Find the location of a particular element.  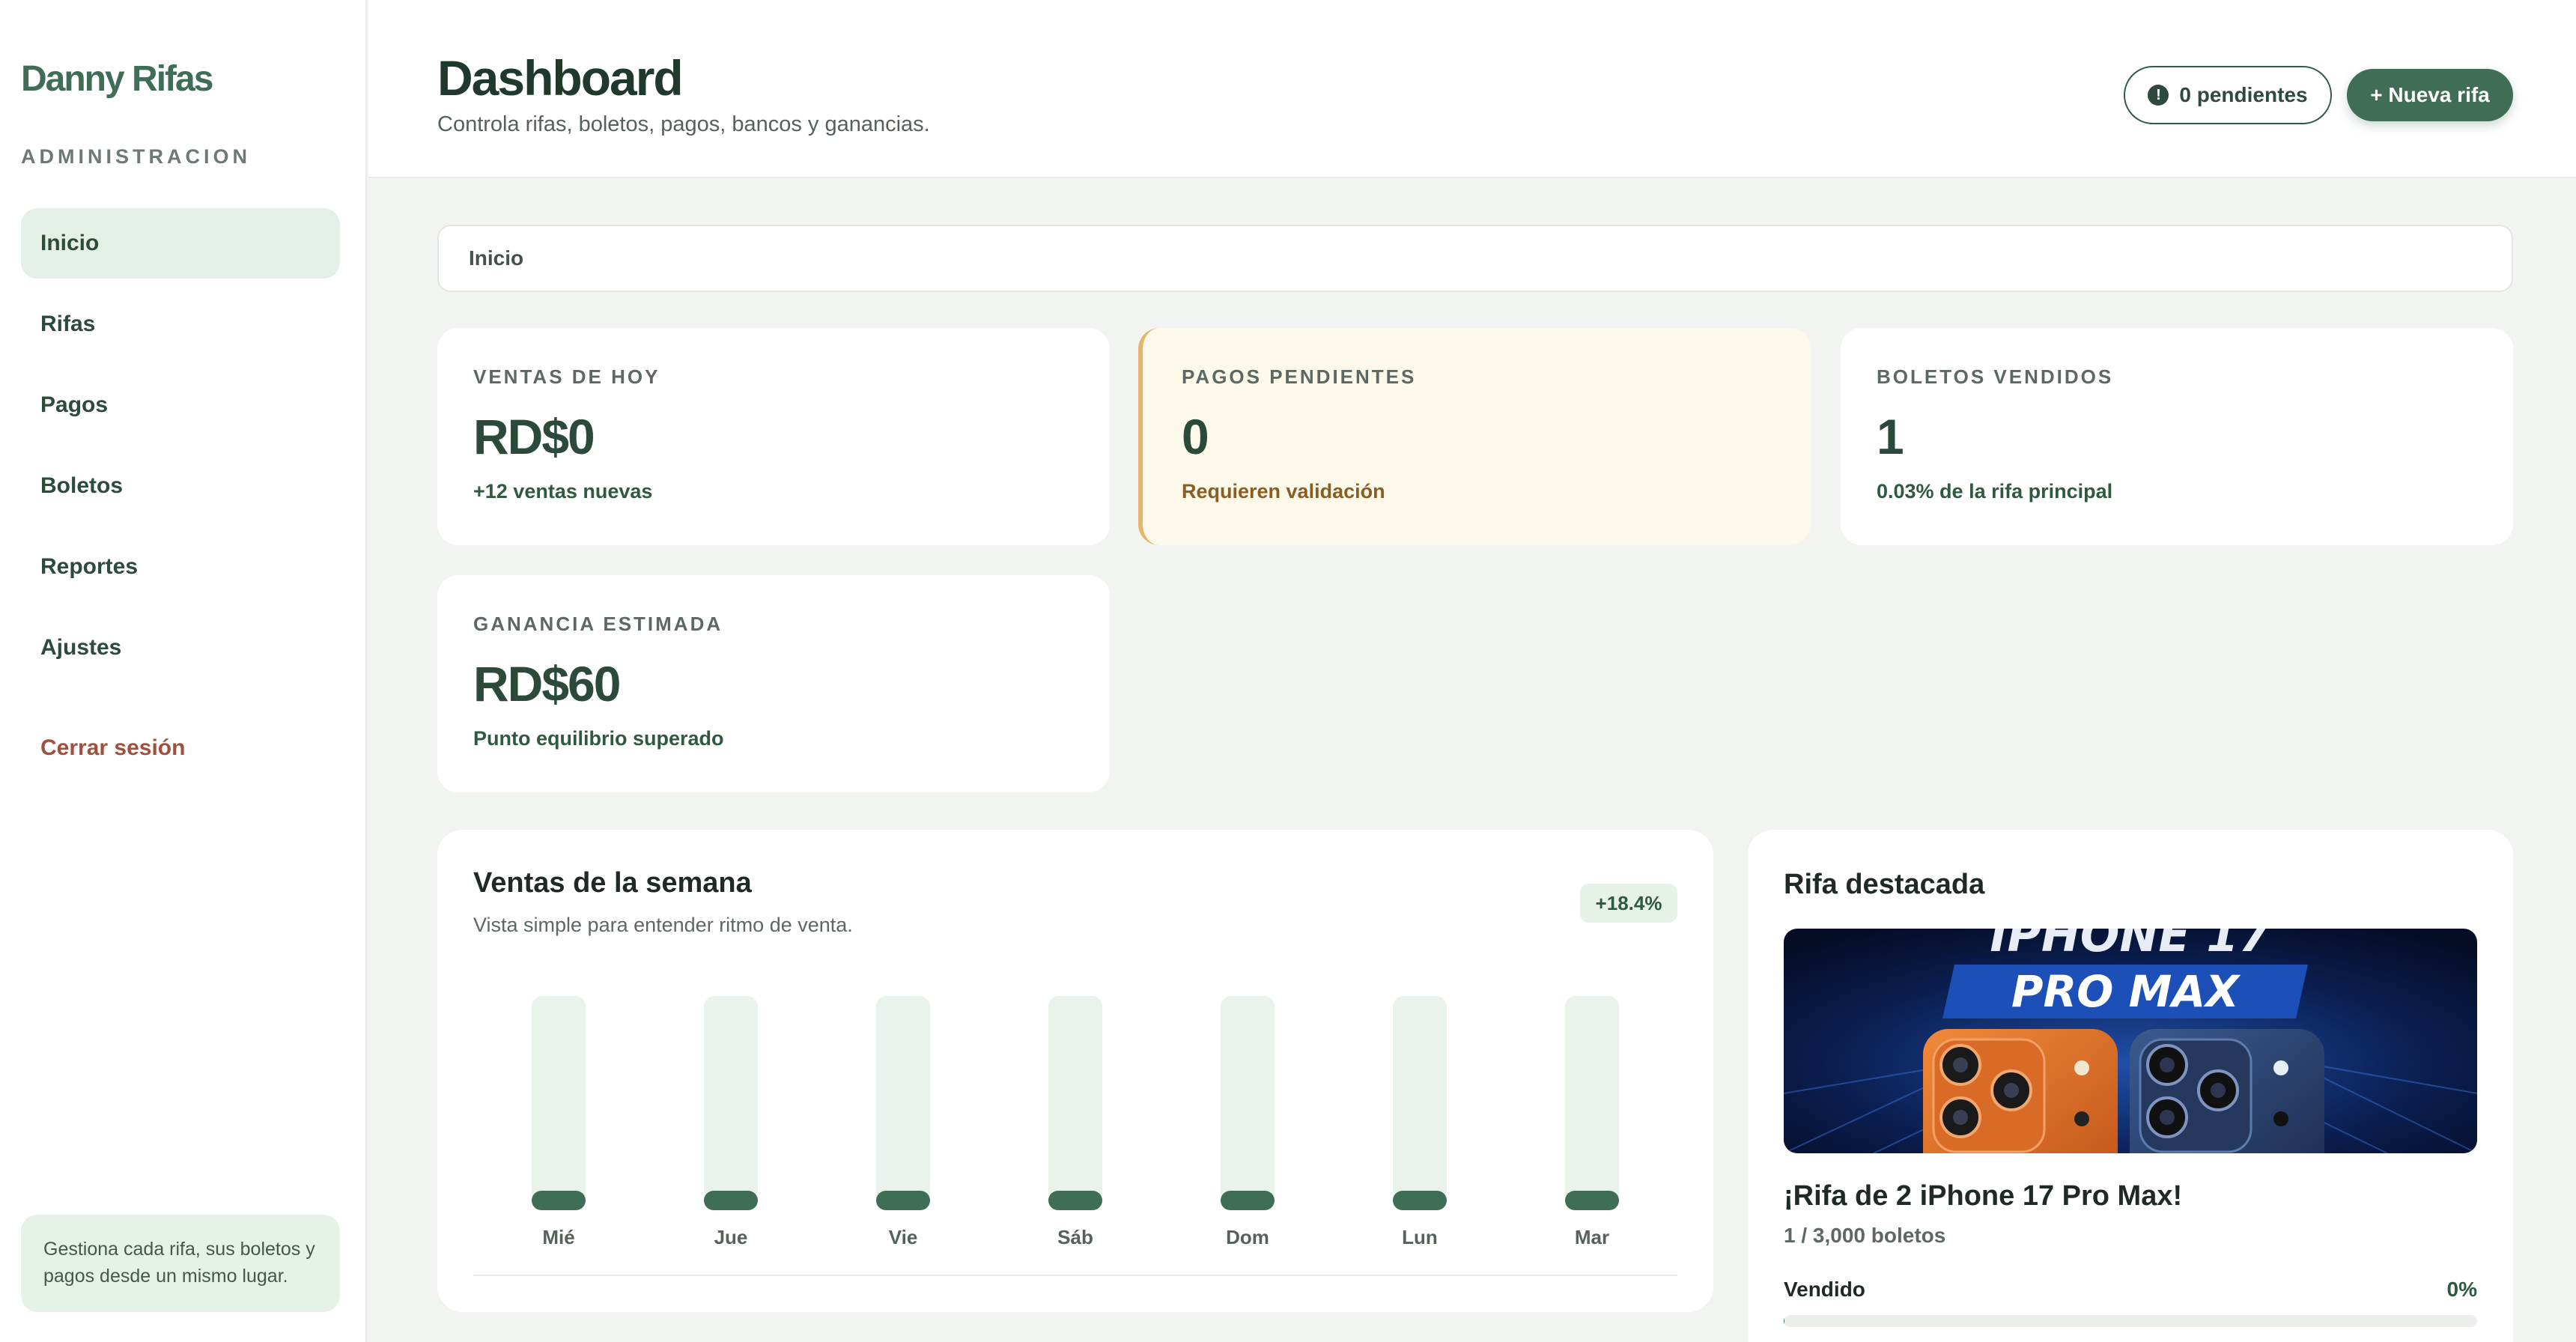

sidebar-item-boletos: Boletos is located at coordinates (180, 486).